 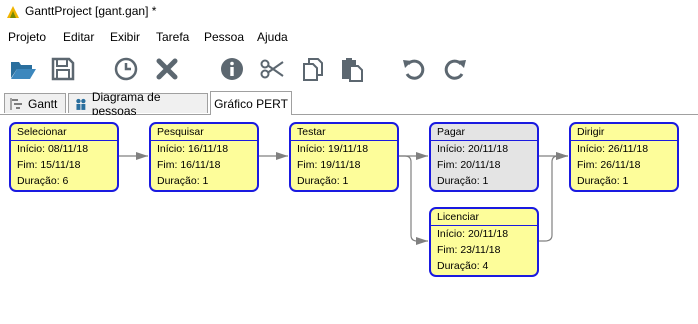 What do you see at coordinates (484, 217) in the screenshot?
I see `task-name: Licenciar` at bounding box center [484, 217].